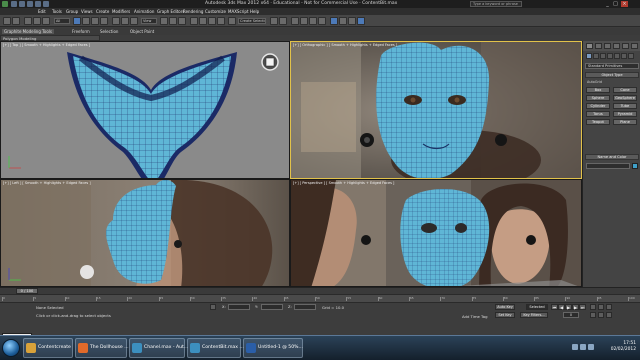  I want to click on previous-frame-icon: ◀, so click(561, 307).